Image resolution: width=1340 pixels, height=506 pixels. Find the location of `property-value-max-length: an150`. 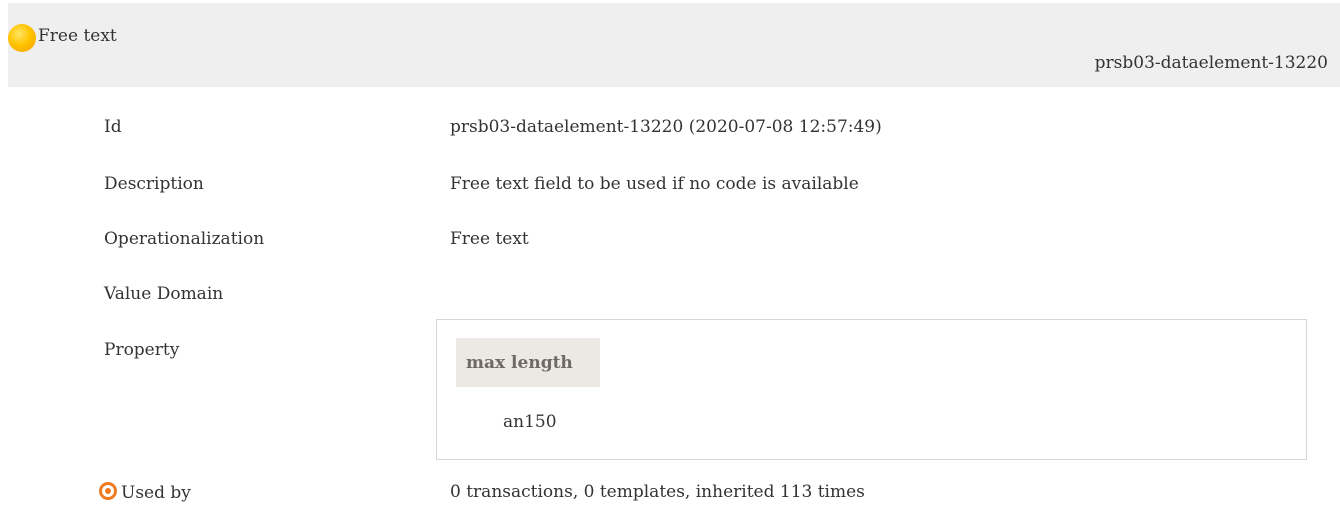

property-value-max-length: an150 is located at coordinates (530, 422).